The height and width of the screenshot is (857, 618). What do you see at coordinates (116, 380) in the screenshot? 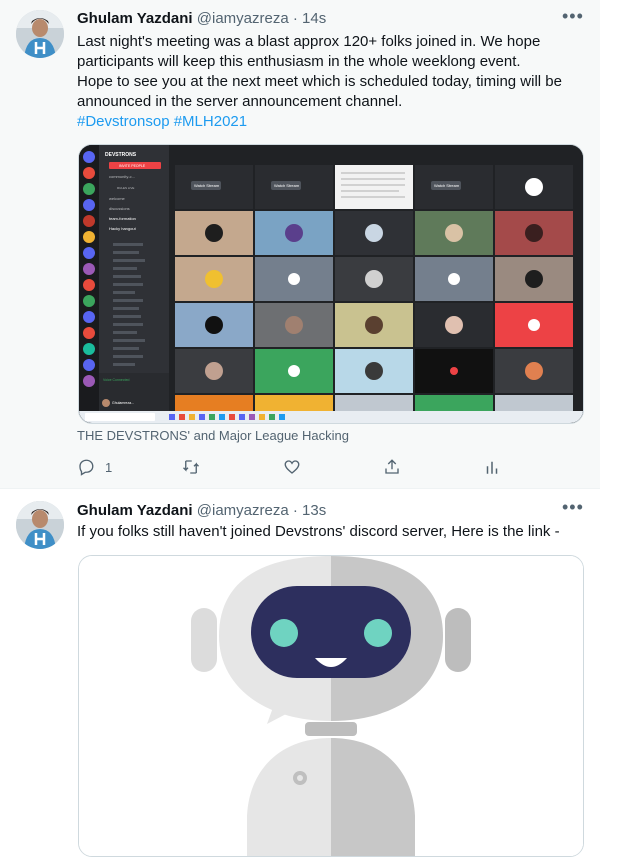
I see `voice-status: Voice Connected` at bounding box center [116, 380].